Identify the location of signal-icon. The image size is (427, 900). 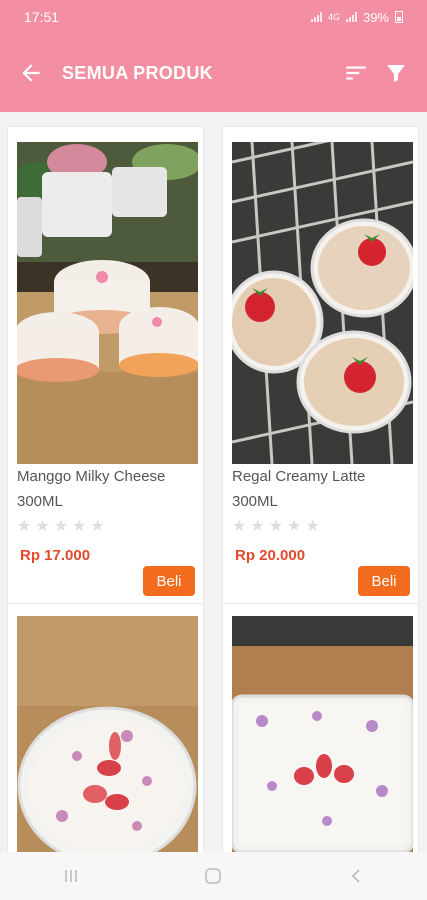
(316, 17).